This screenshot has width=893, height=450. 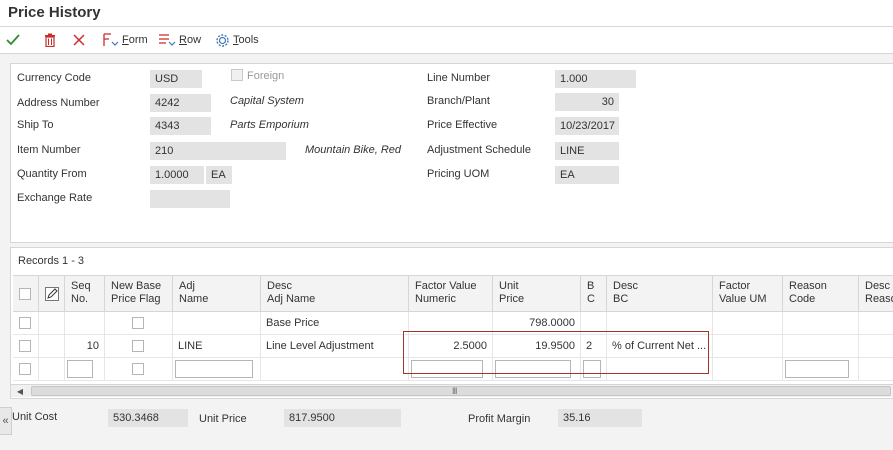 I want to click on cancel-button, so click(x=79, y=40).